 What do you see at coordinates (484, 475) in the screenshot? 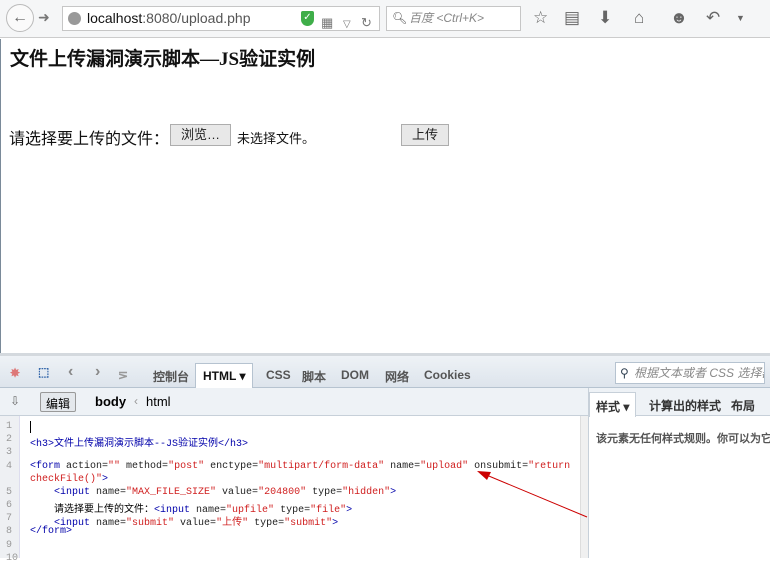
I see `annotation-arrowhead-icon` at bounding box center [484, 475].